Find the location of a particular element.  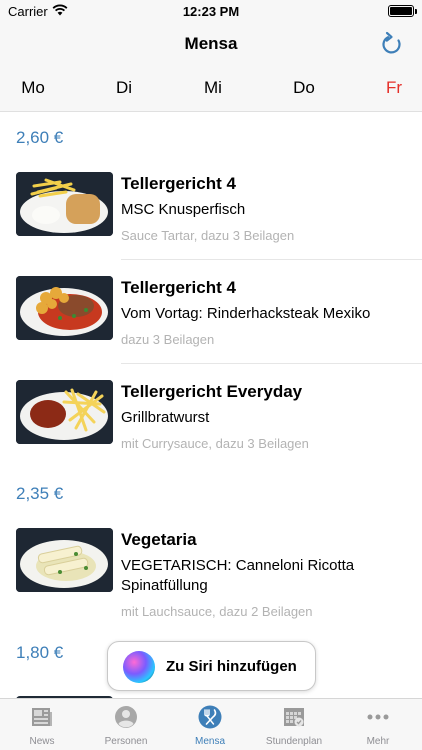

add-to-siri-label: Zu Siri hinzufügen is located at coordinates (231, 666).